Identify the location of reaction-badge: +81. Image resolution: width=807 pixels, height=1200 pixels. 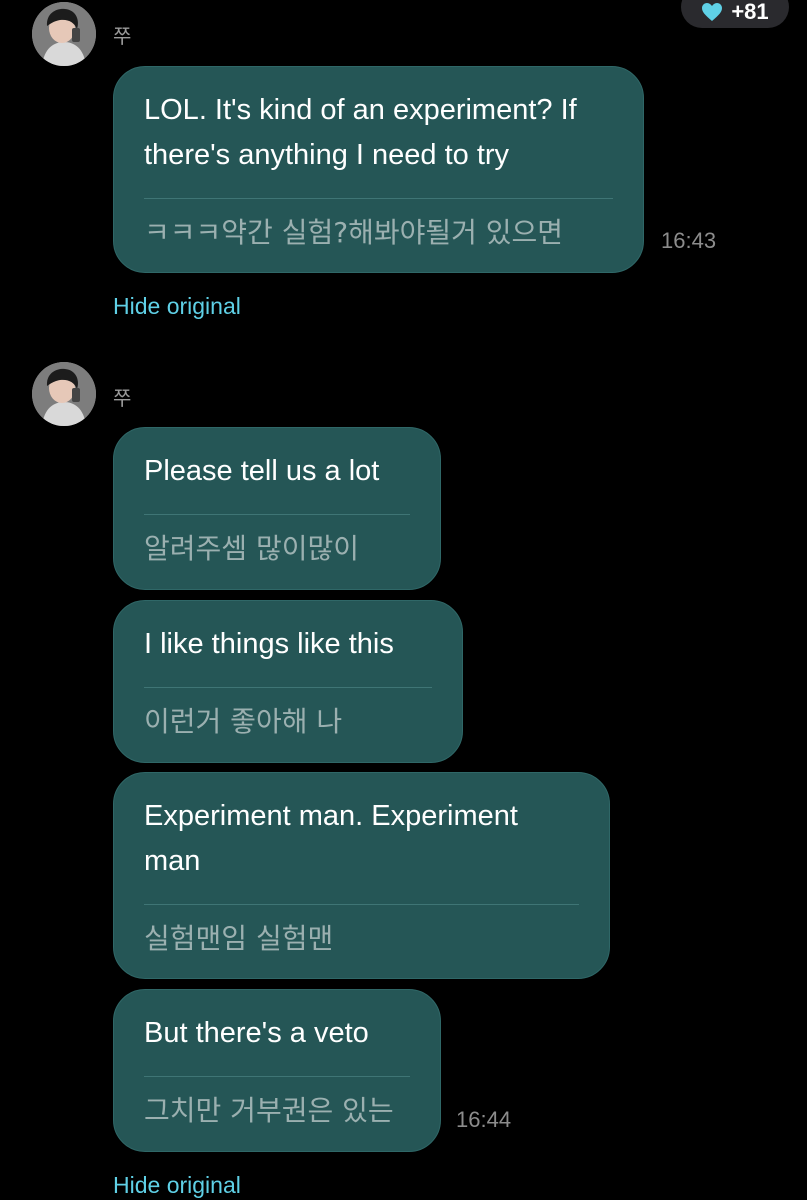
(735, 14).